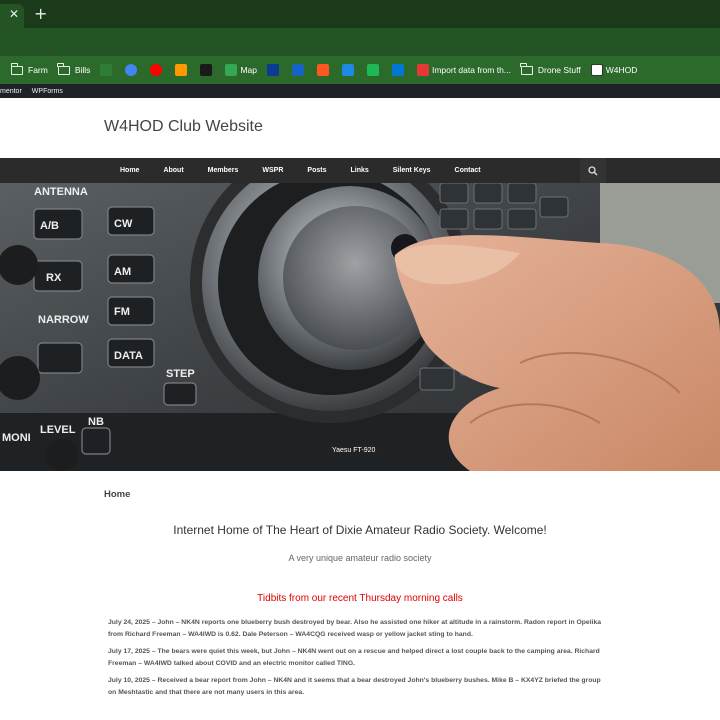 The image size is (720, 720). Describe the element at coordinates (58, 430) in the screenshot. I see `radio-label: LEVEL` at that location.